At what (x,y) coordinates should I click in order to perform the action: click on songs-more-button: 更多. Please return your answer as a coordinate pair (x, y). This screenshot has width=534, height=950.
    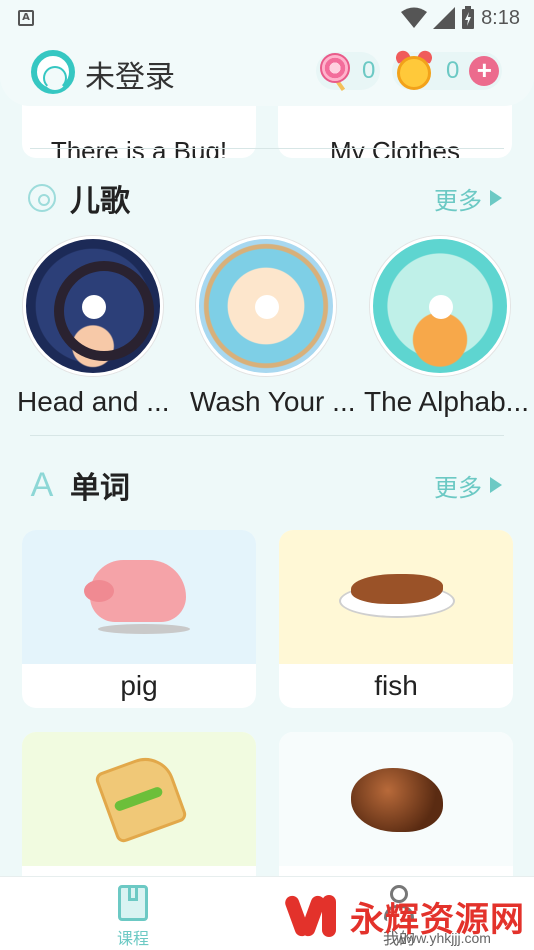
    Looking at the image, I should click on (468, 198).